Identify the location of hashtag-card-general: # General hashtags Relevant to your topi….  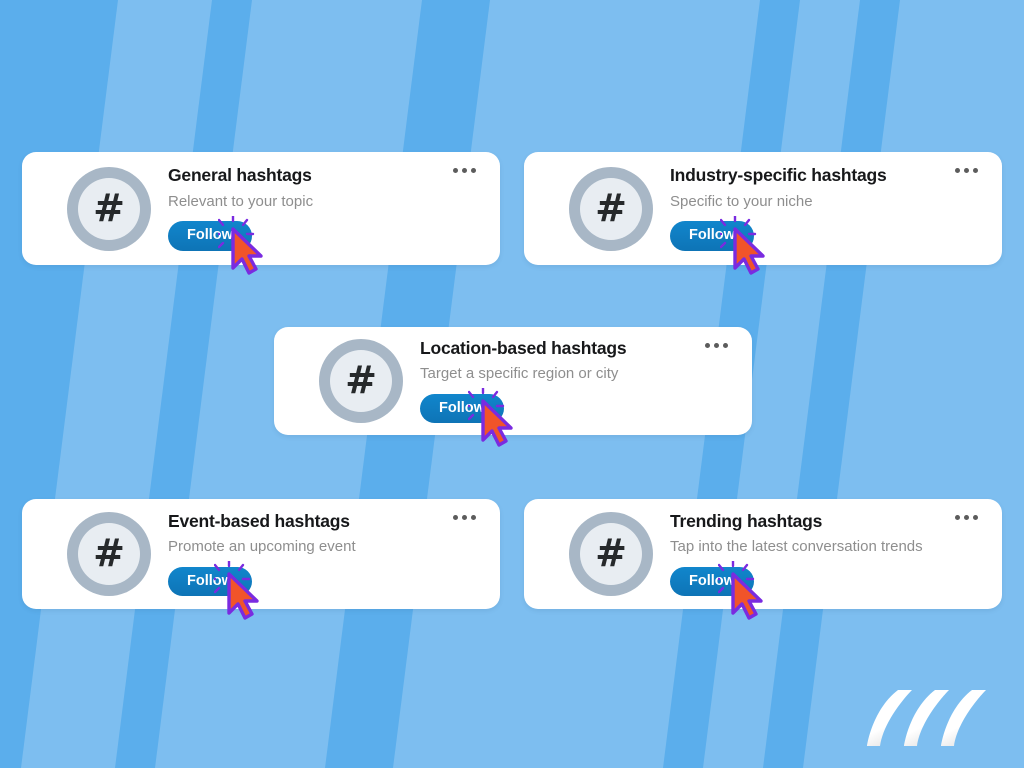
(261, 208).